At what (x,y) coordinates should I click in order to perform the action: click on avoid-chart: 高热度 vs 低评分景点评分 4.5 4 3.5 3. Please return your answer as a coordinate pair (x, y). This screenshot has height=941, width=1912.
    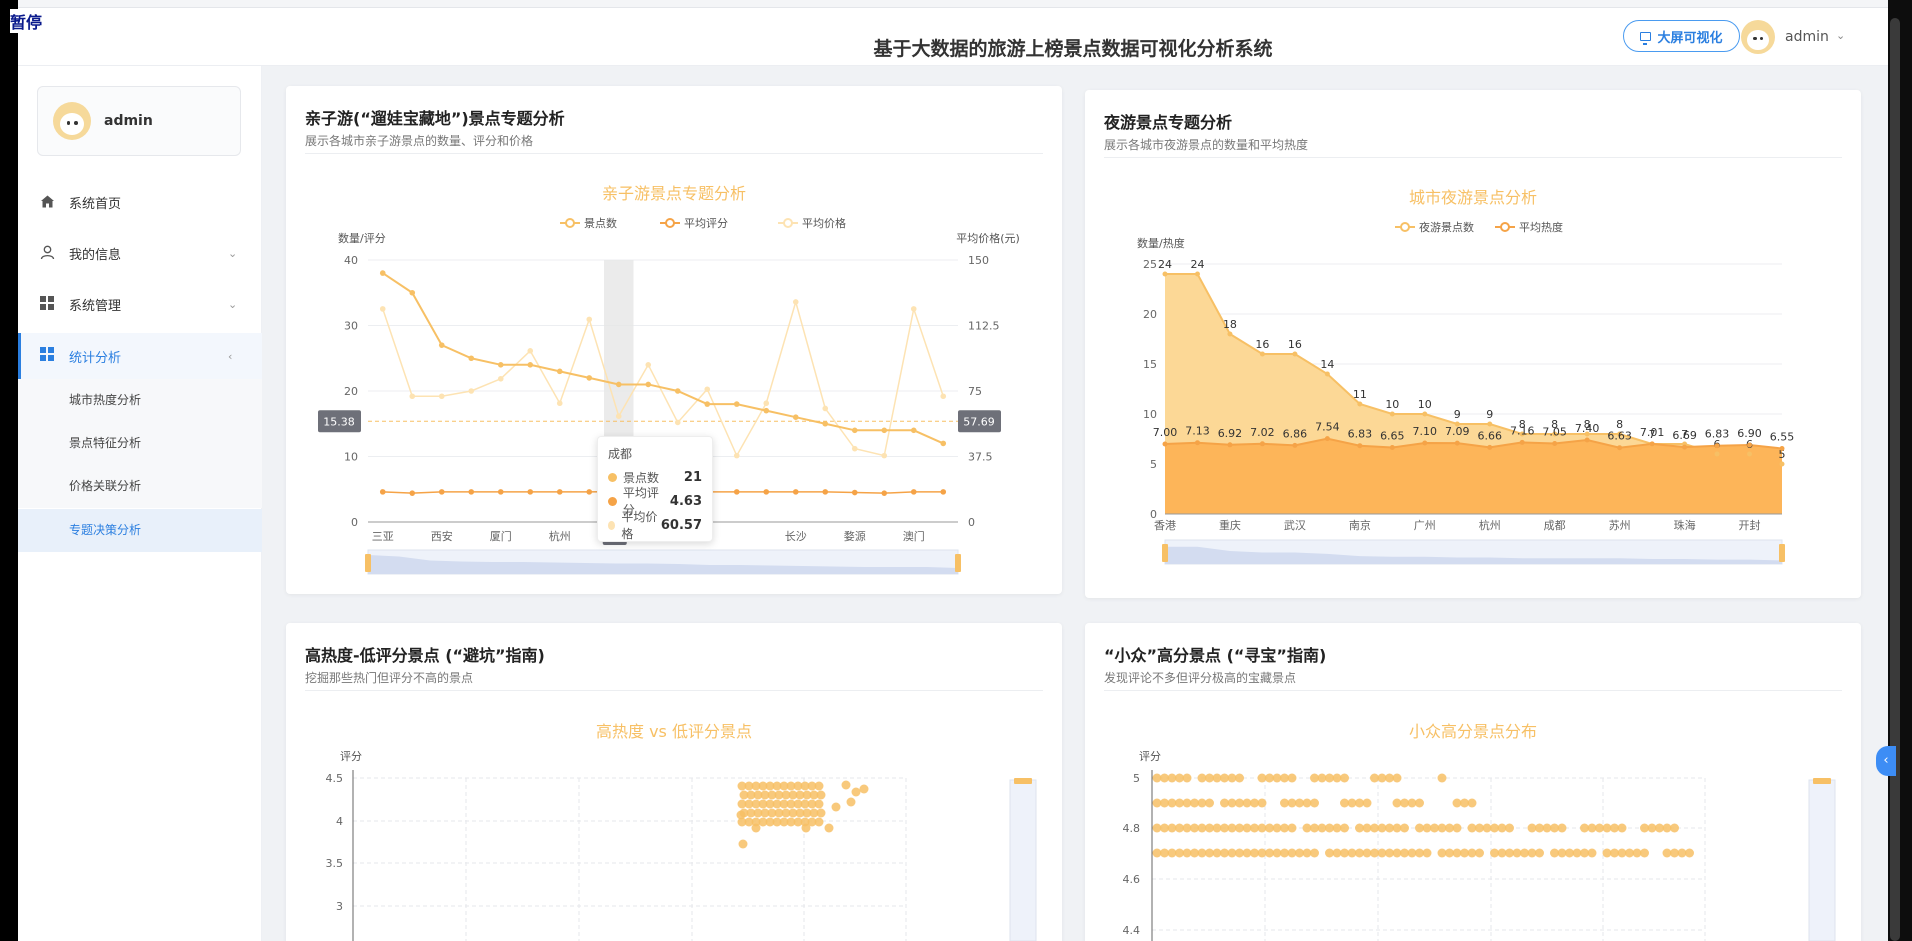
    Looking at the image, I should click on (674, 825).